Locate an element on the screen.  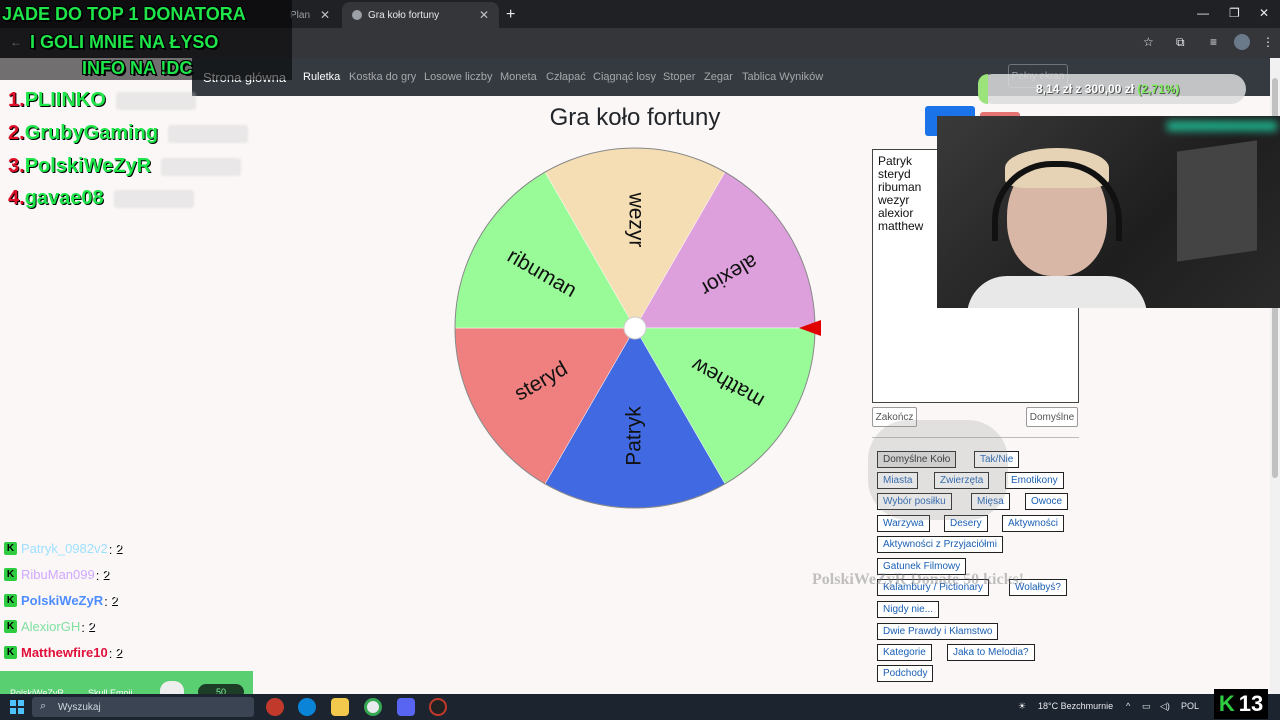
chat-message: K PolskiWeZyR: 2 is located at coordinates (61, 600).